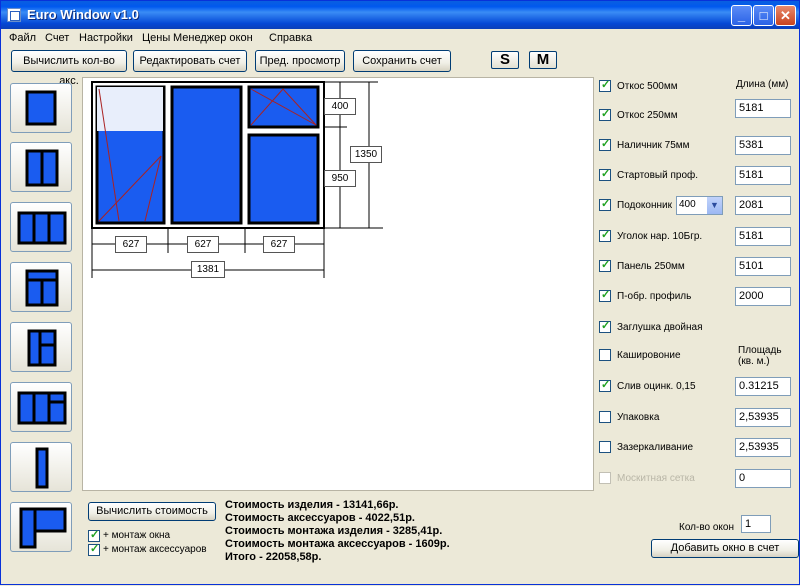  I want to click on shape-narrow-button, so click(41, 467).